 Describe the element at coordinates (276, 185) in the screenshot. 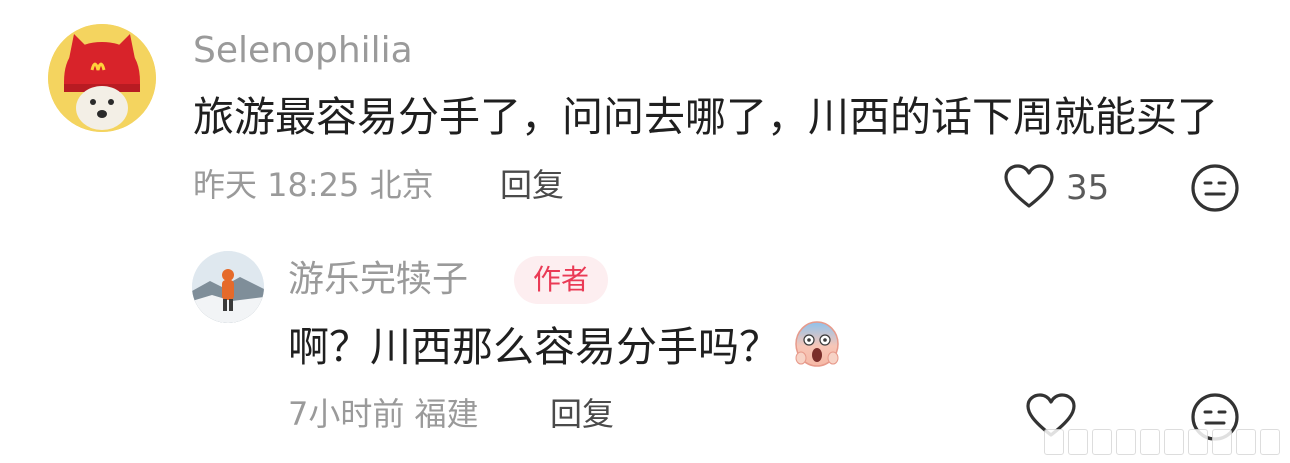

I see `comment-time: 昨天 18:25` at that location.